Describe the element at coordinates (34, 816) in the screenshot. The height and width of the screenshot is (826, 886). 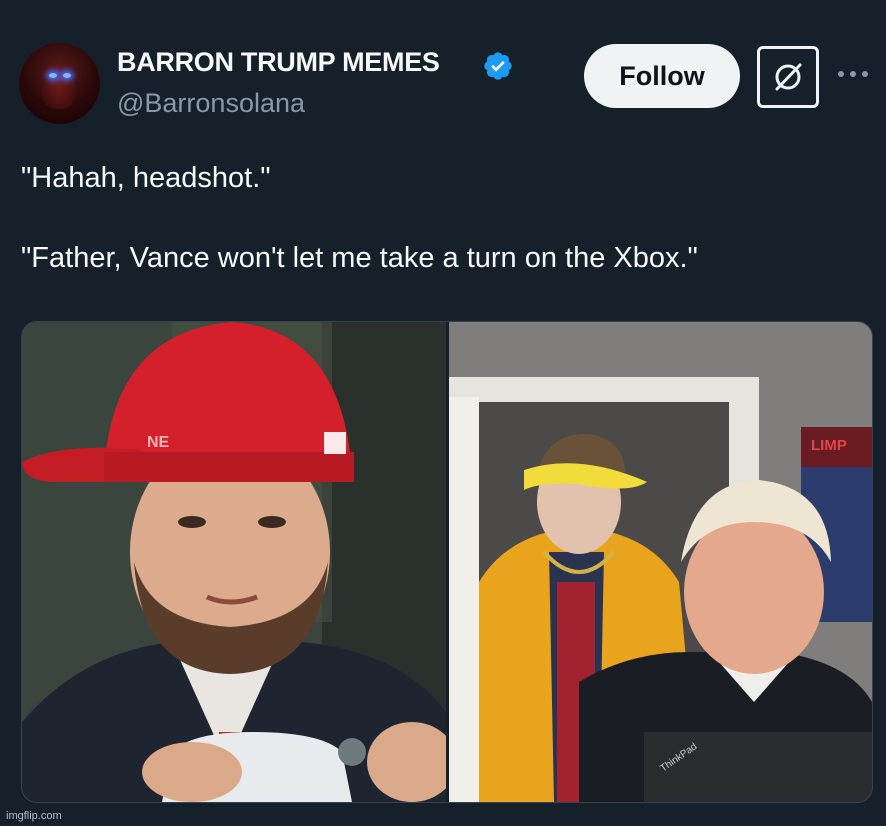
I see `imgflip-watermark: imgflip.com` at that location.